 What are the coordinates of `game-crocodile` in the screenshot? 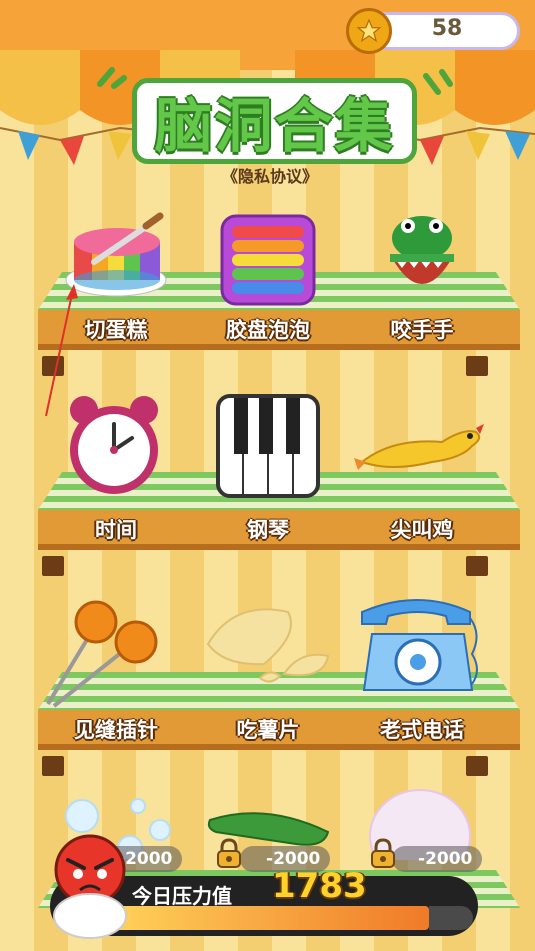 It's located at (422, 260).